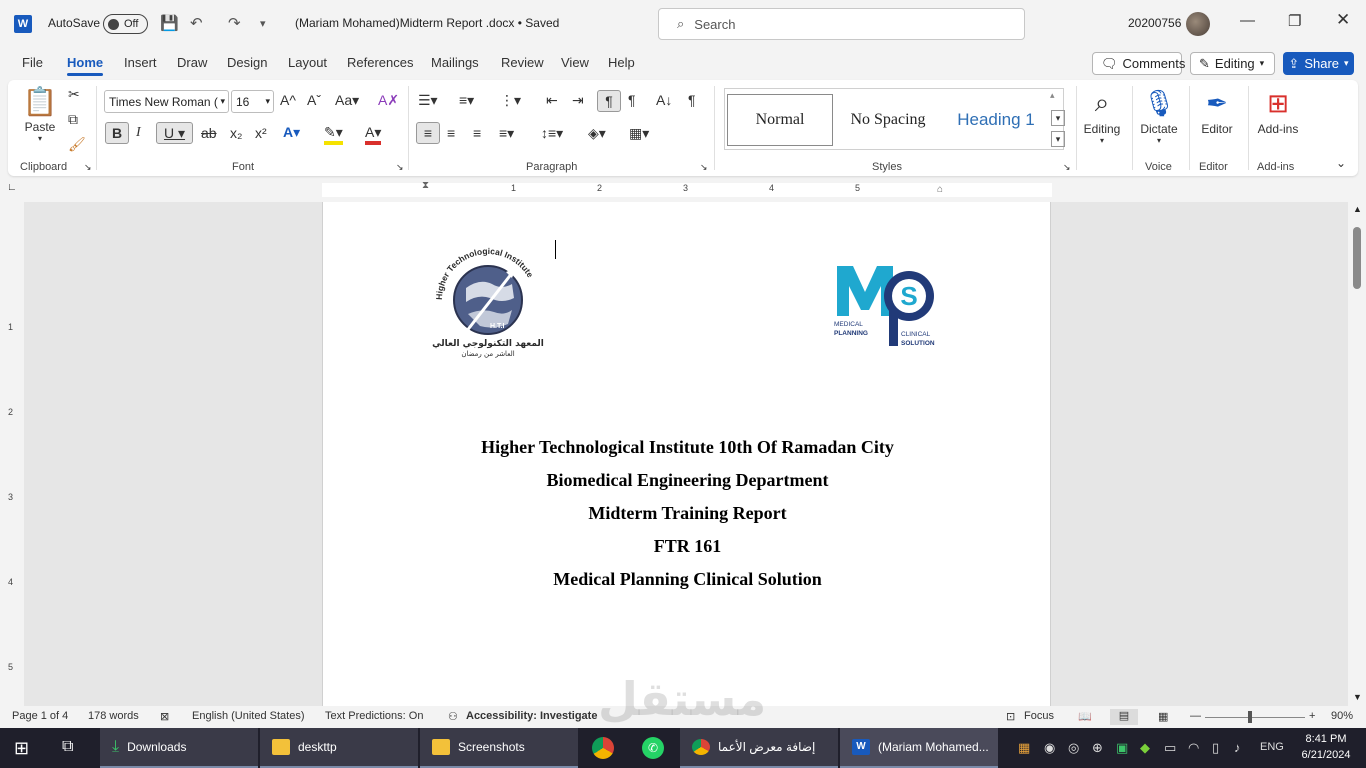 The width and height of the screenshot is (1366, 768). What do you see at coordinates (1255, 717) in the screenshot?
I see `zoom-slider` at bounding box center [1255, 717].